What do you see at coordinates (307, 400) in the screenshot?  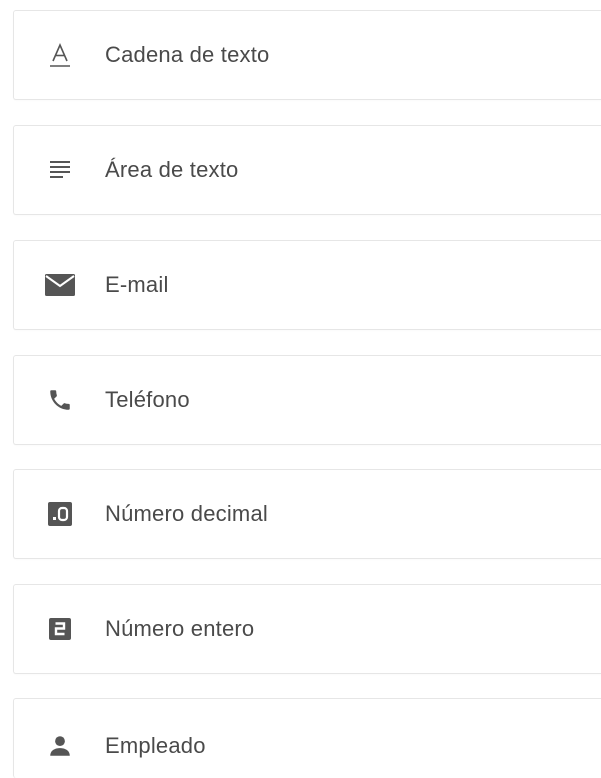 I see `field-type-phone: Teléfono` at bounding box center [307, 400].